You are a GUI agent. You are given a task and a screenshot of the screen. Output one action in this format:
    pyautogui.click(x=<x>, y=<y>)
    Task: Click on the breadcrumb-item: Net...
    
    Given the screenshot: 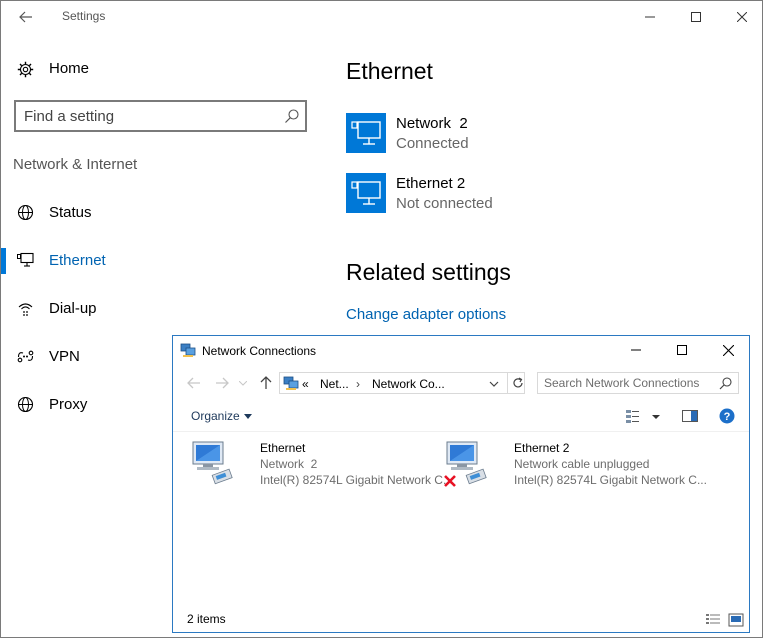 What is the action you would take?
    pyautogui.click(x=334, y=384)
    